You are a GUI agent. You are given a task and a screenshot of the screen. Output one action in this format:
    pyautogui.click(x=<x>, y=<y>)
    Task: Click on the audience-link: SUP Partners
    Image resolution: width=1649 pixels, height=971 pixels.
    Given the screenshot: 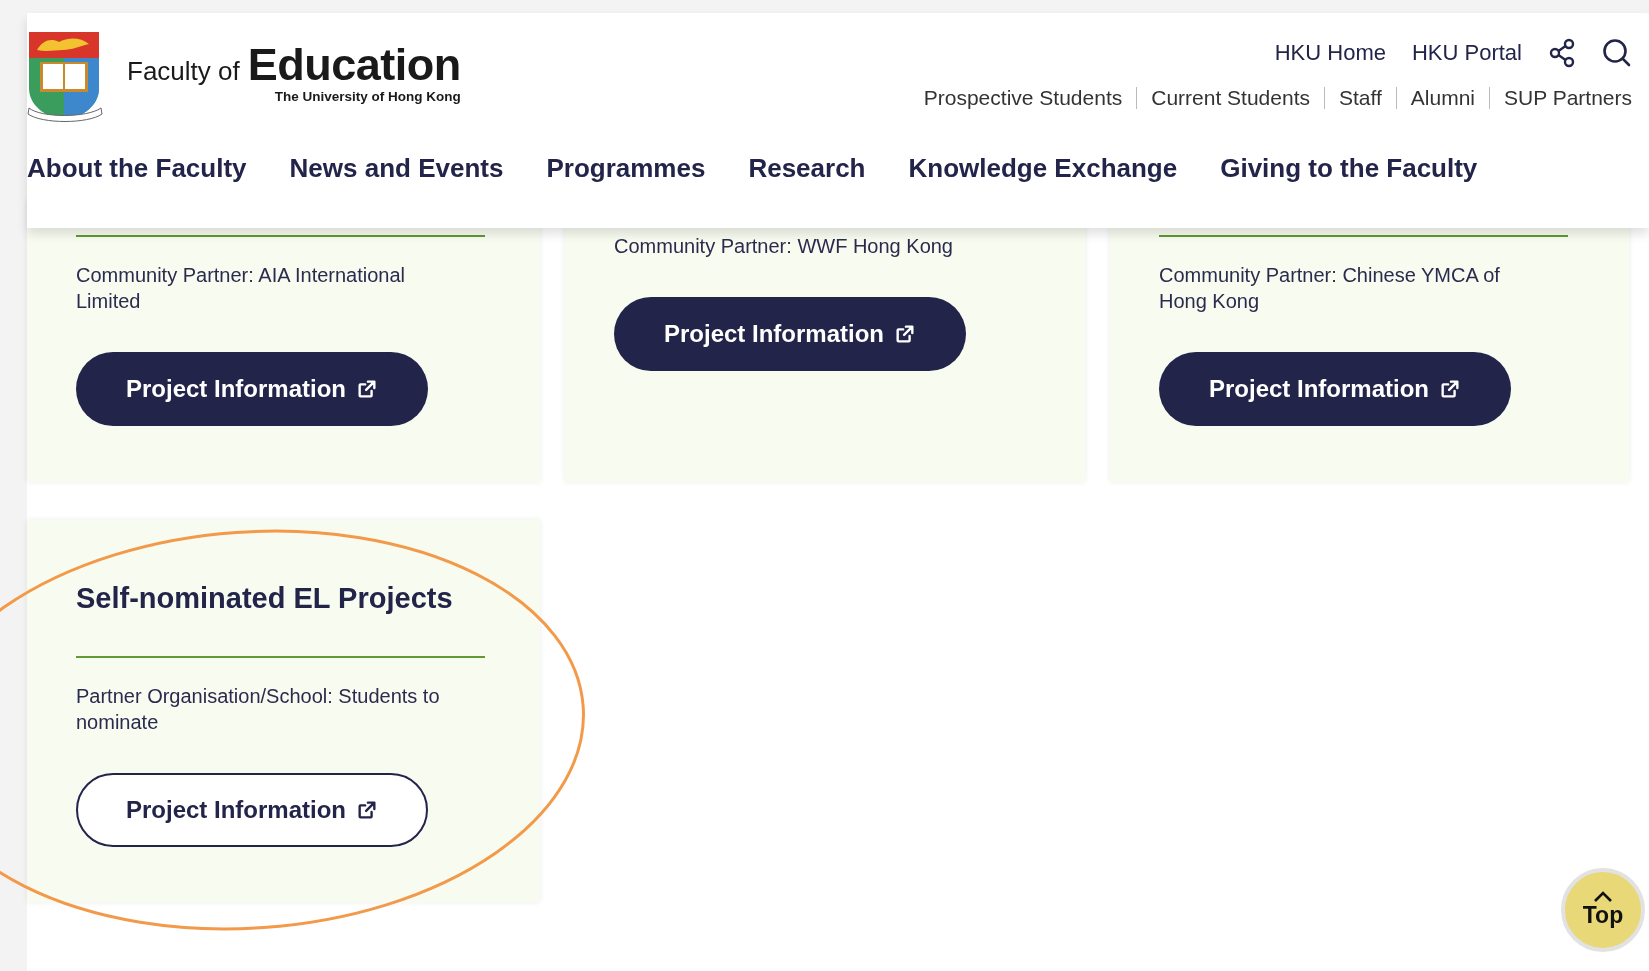 What is the action you would take?
    pyautogui.click(x=1561, y=98)
    